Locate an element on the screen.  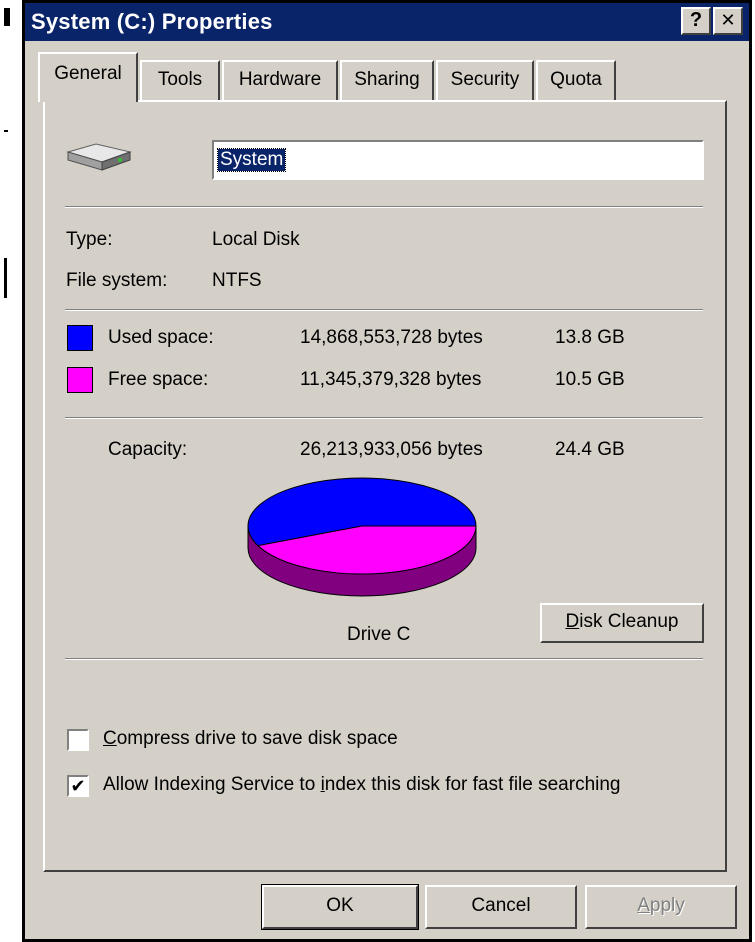
close-button: ✕ is located at coordinates (728, 21).